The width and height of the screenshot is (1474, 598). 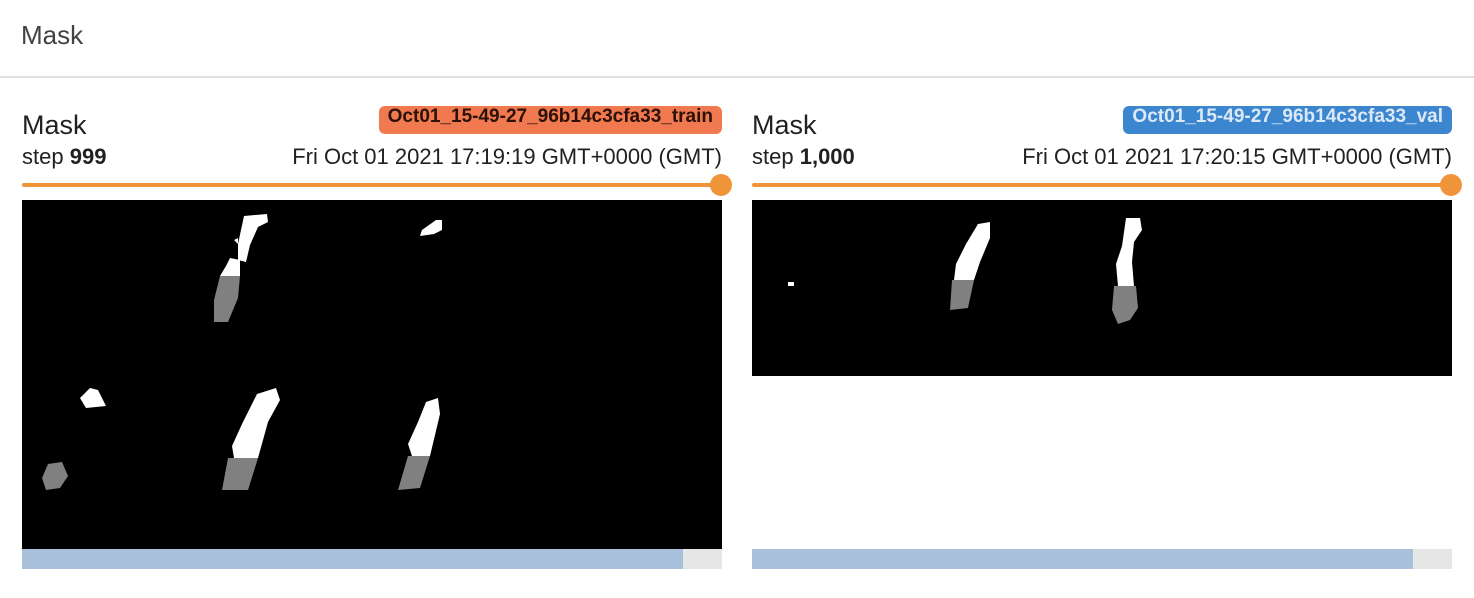 I want to click on timestamp: Fri Oct 01 2021 17:20:15 GMT+0000 (GMT), so click(x=1237, y=156).